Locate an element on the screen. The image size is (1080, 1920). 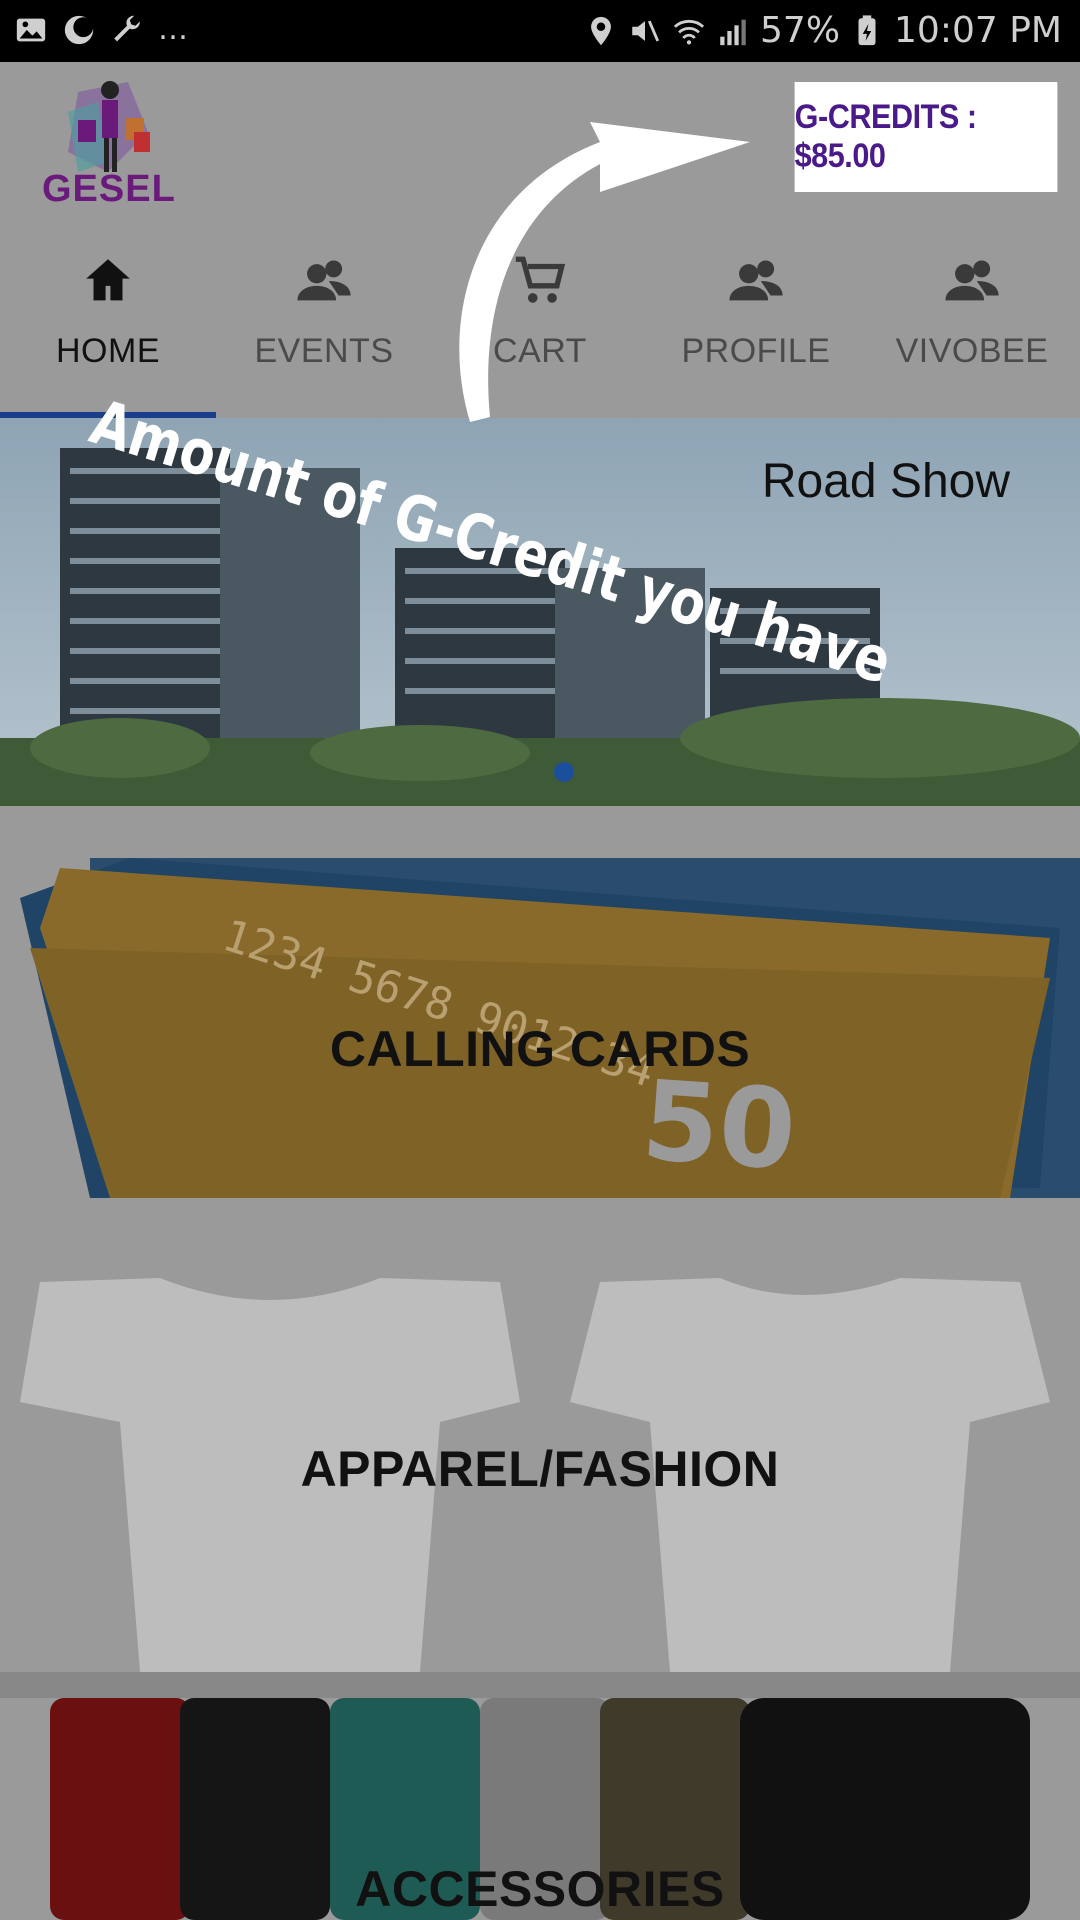
location-icon is located at coordinates (601, 30).